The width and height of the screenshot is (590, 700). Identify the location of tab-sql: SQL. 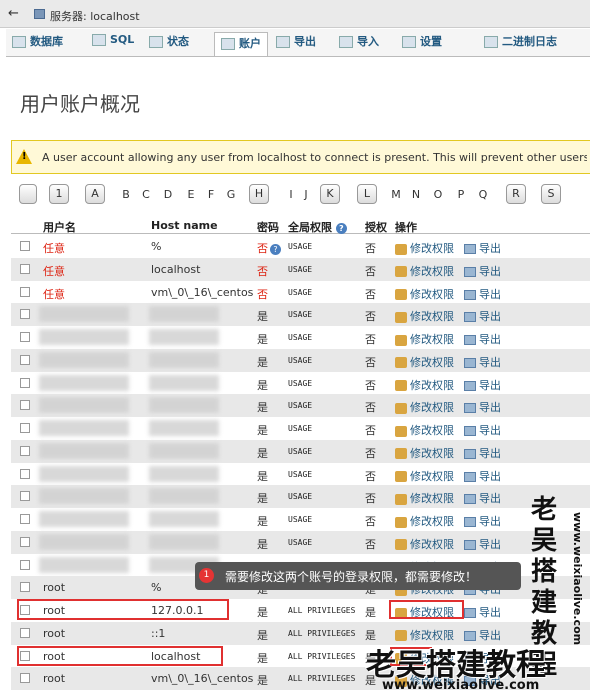
(113, 43).